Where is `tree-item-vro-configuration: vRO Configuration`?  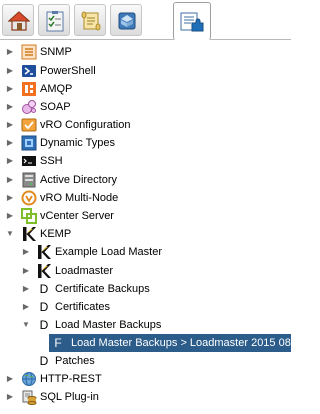 tree-item-vro-configuration: vRO Configuration is located at coordinates (145, 125).